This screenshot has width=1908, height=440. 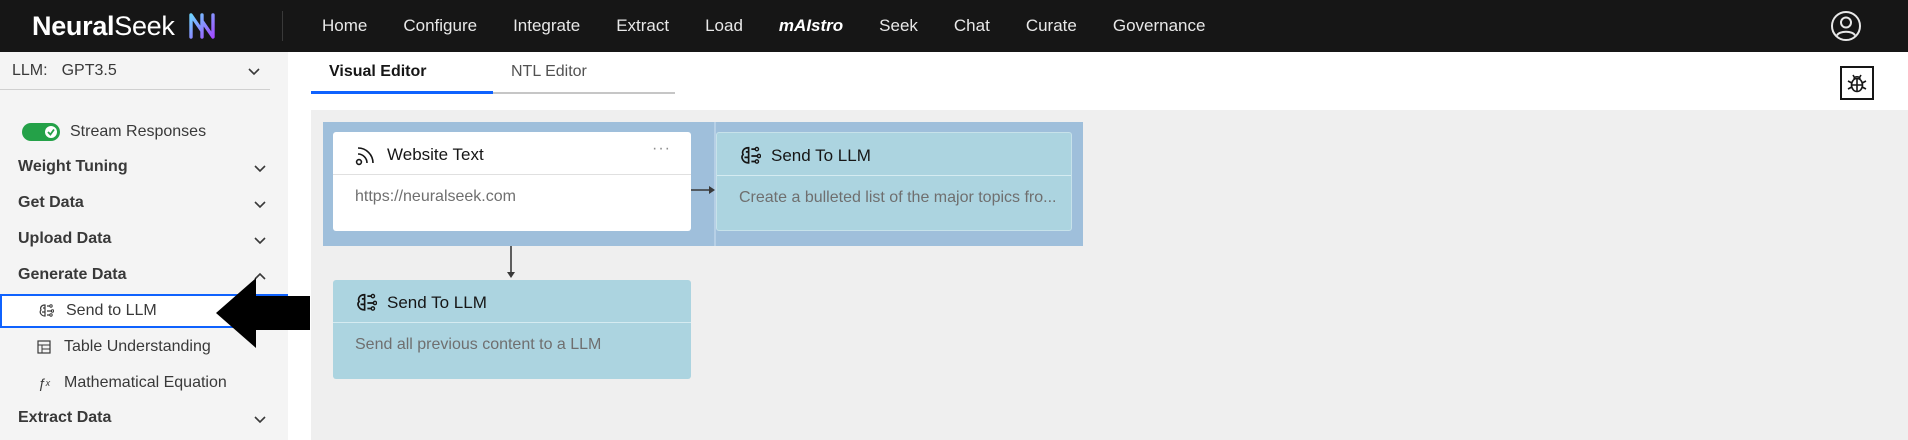 What do you see at coordinates (724, 26) in the screenshot?
I see `nav-load: Load` at bounding box center [724, 26].